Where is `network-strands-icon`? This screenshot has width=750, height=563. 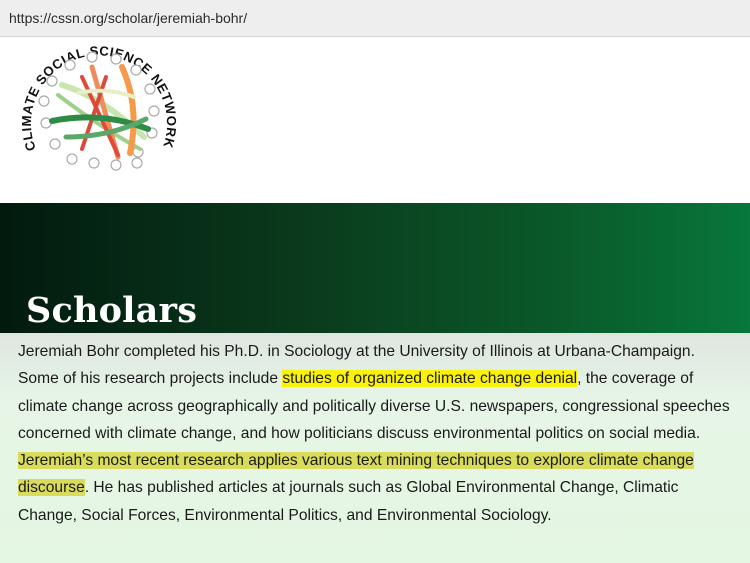 network-strands-icon is located at coordinates (100, 112).